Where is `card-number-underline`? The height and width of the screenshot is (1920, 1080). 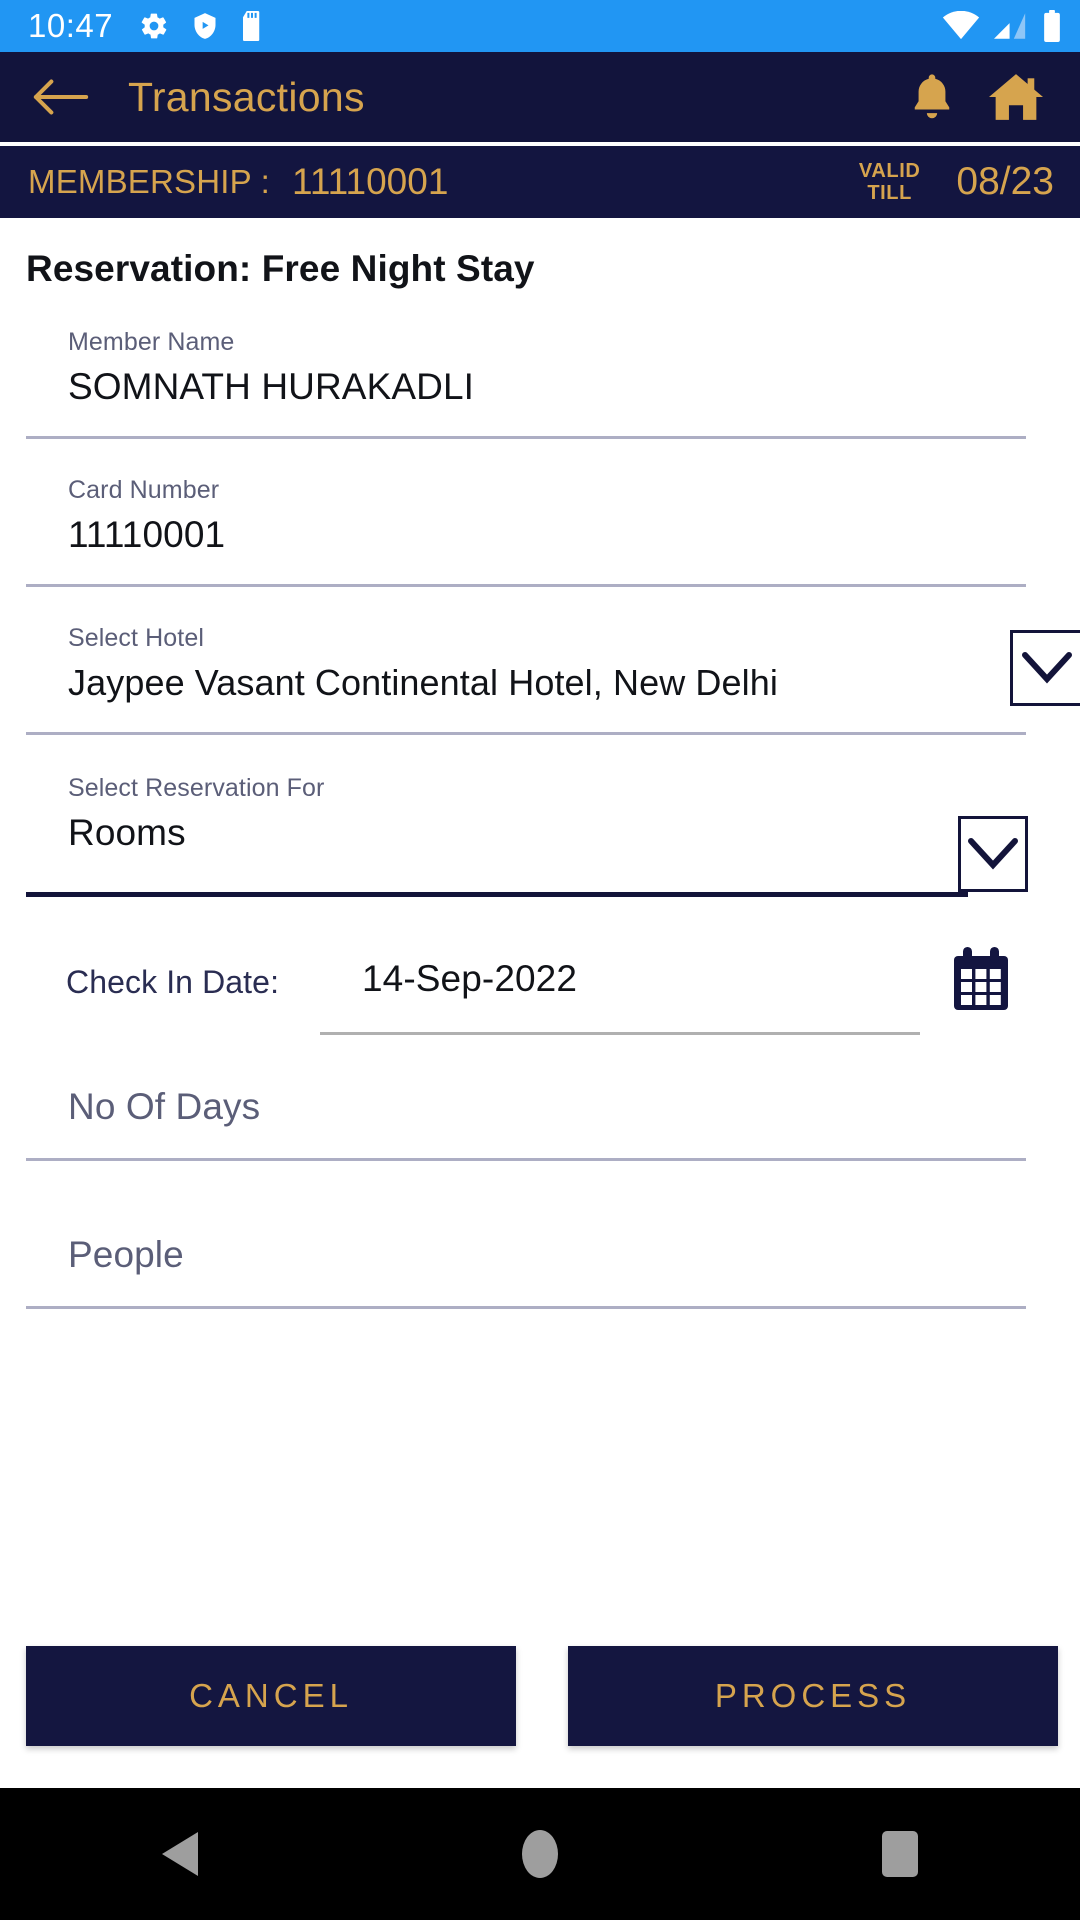
card-number-underline is located at coordinates (526, 585).